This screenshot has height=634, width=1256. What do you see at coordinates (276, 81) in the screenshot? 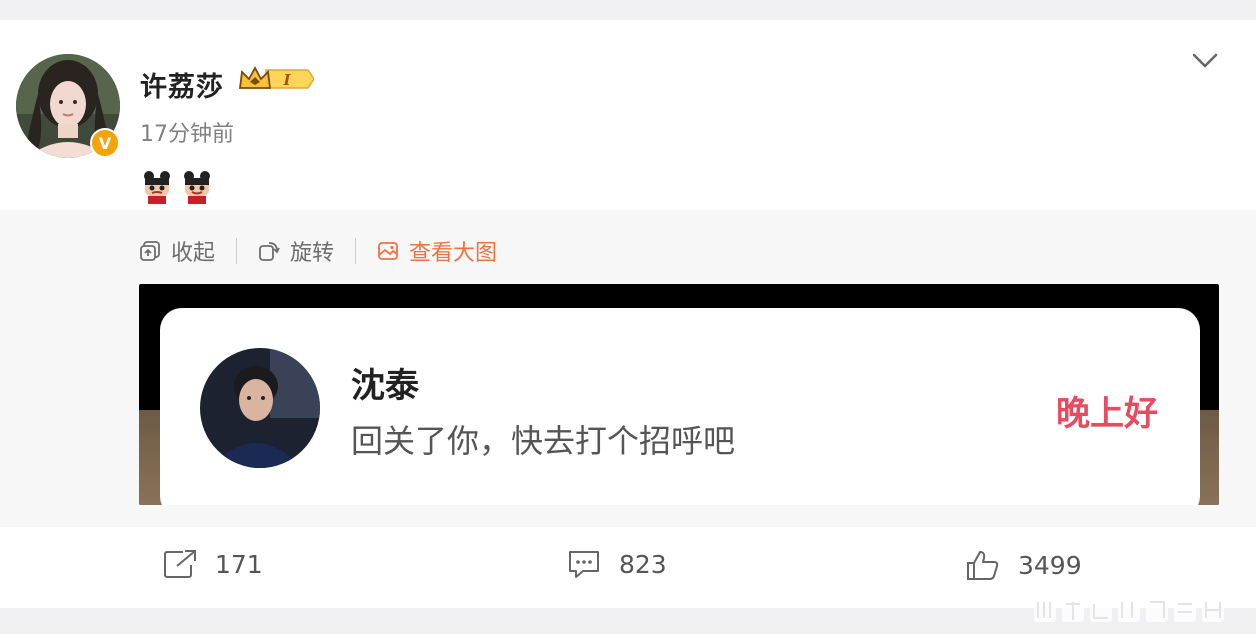
I see `crown-level-icon: I` at bounding box center [276, 81].